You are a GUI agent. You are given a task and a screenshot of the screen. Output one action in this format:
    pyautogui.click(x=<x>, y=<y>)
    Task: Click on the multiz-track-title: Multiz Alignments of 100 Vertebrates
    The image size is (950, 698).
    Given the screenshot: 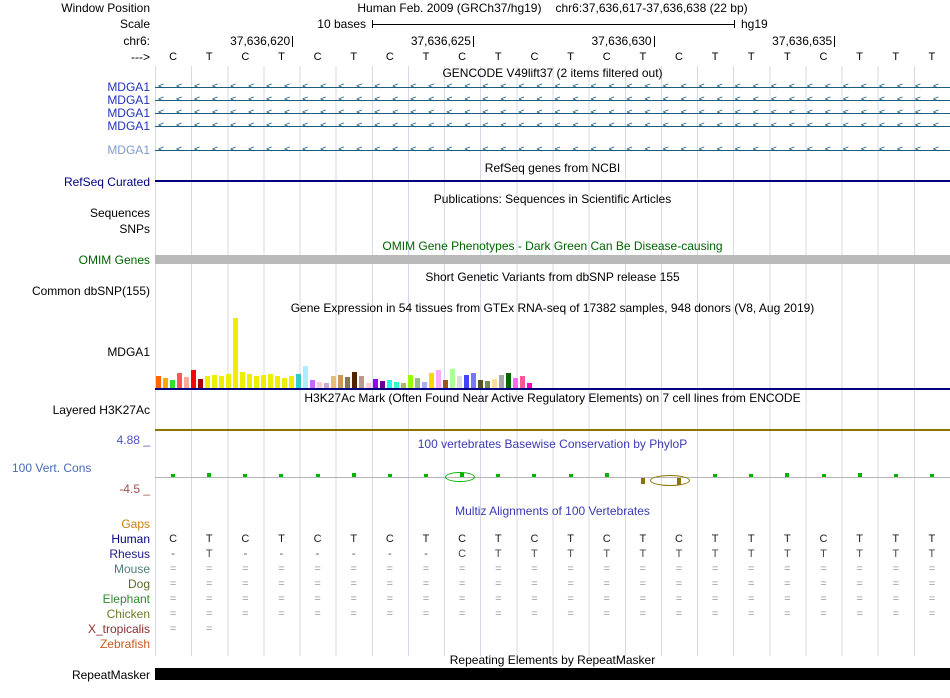 What is the action you would take?
    pyautogui.click(x=552, y=511)
    